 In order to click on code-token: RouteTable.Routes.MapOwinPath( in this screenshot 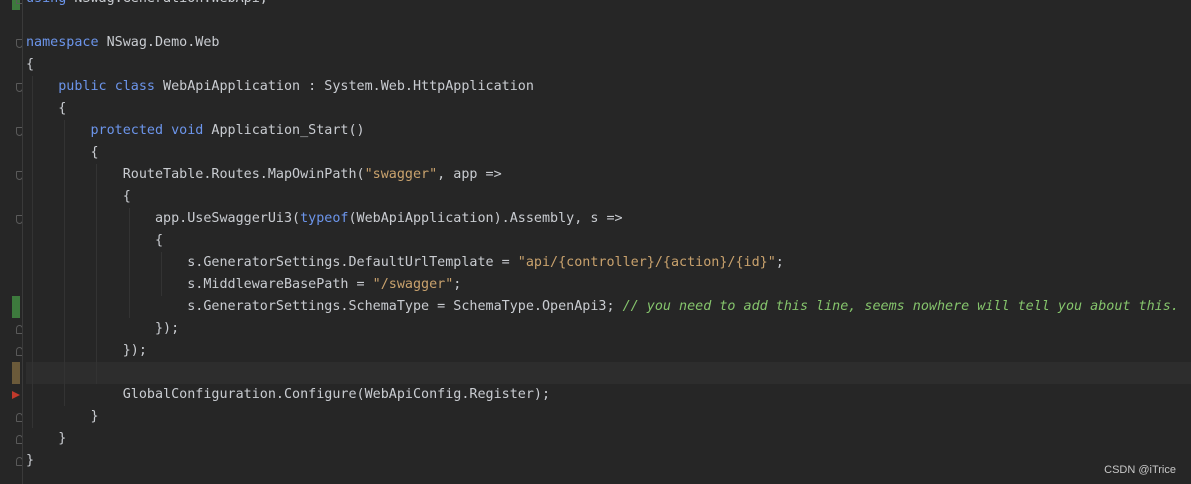, I will do `click(195, 174)`.